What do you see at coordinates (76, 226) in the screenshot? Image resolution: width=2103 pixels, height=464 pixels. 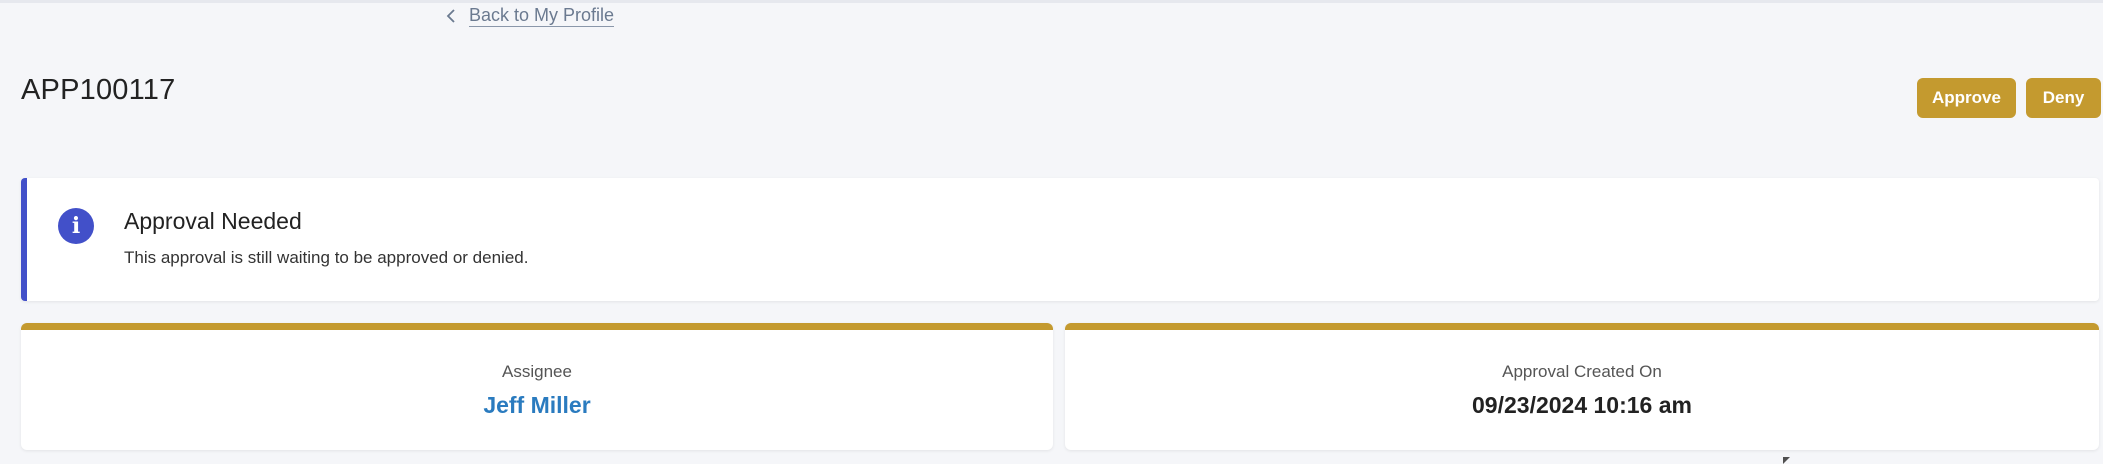 I see `info-icon: i` at bounding box center [76, 226].